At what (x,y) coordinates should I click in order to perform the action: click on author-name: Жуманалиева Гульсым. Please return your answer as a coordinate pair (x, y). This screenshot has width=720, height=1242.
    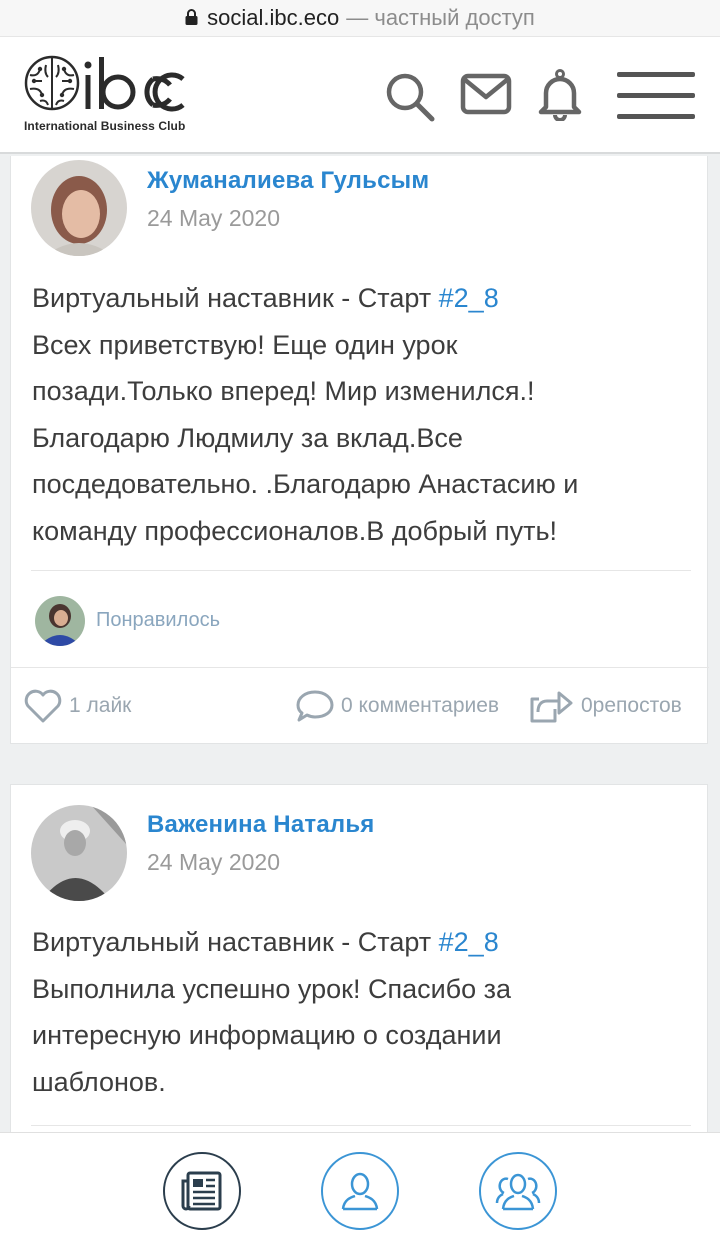
    Looking at the image, I should click on (288, 181).